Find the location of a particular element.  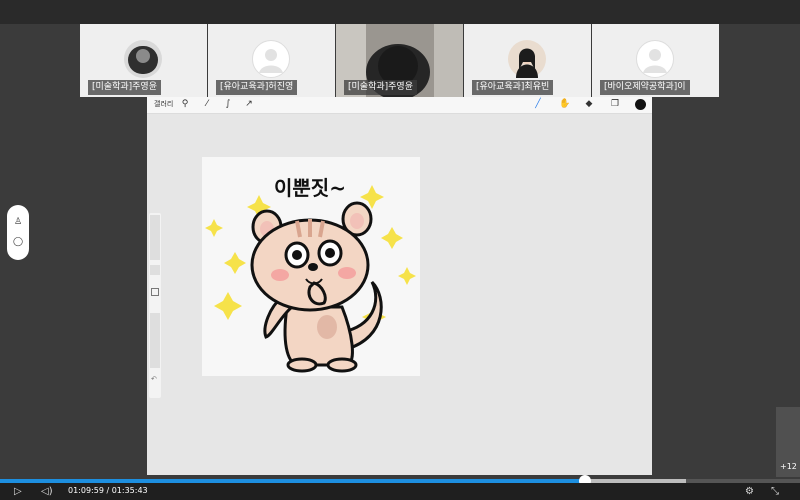

sticker-text: 이뿐짓~ is located at coordinates (310, 188).